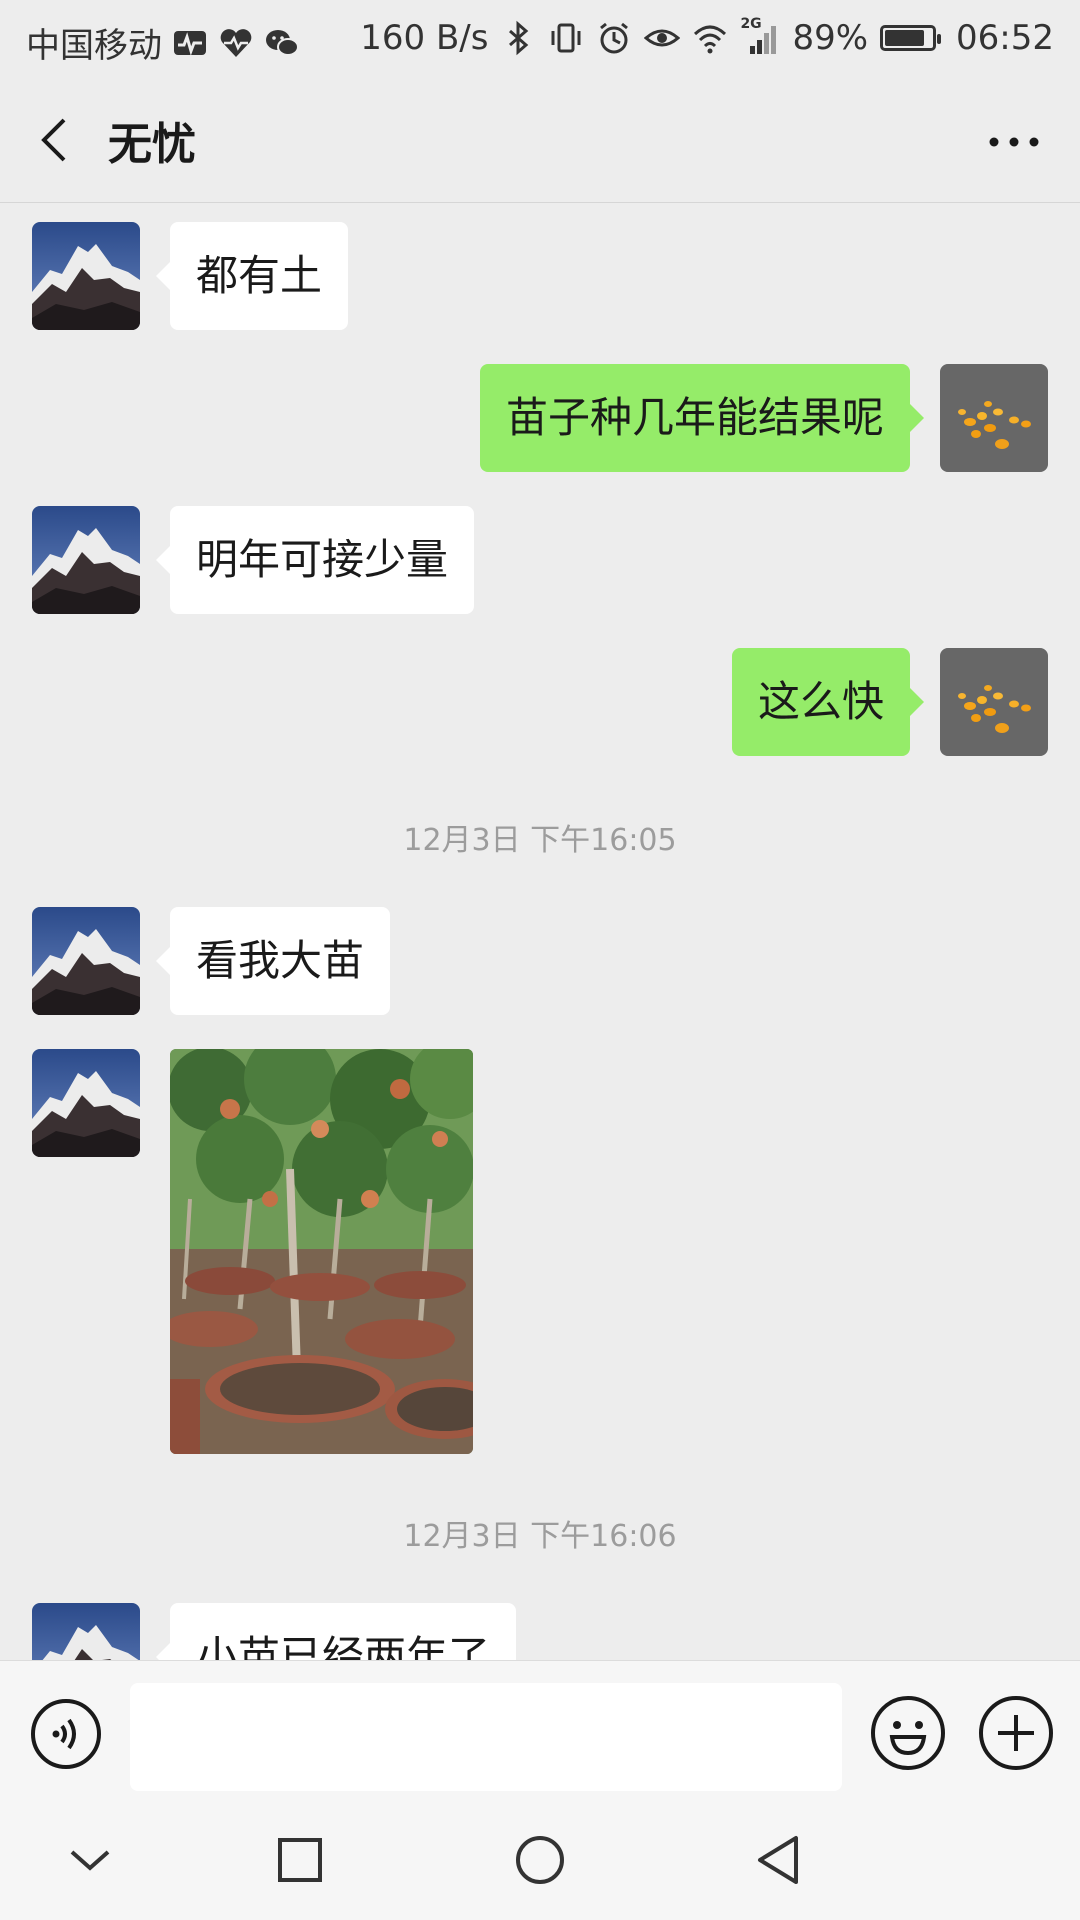 This screenshot has width=1080, height=1920. Describe the element at coordinates (702, 418) in the screenshot. I see `sent-message: 苗子种几年能结果呢` at that location.